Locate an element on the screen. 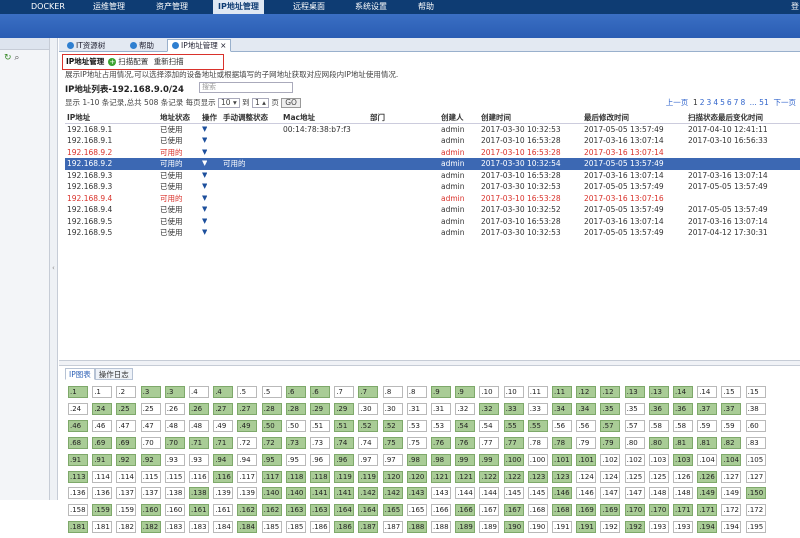  nav-item: 系统设置 is located at coordinates (371, 7).